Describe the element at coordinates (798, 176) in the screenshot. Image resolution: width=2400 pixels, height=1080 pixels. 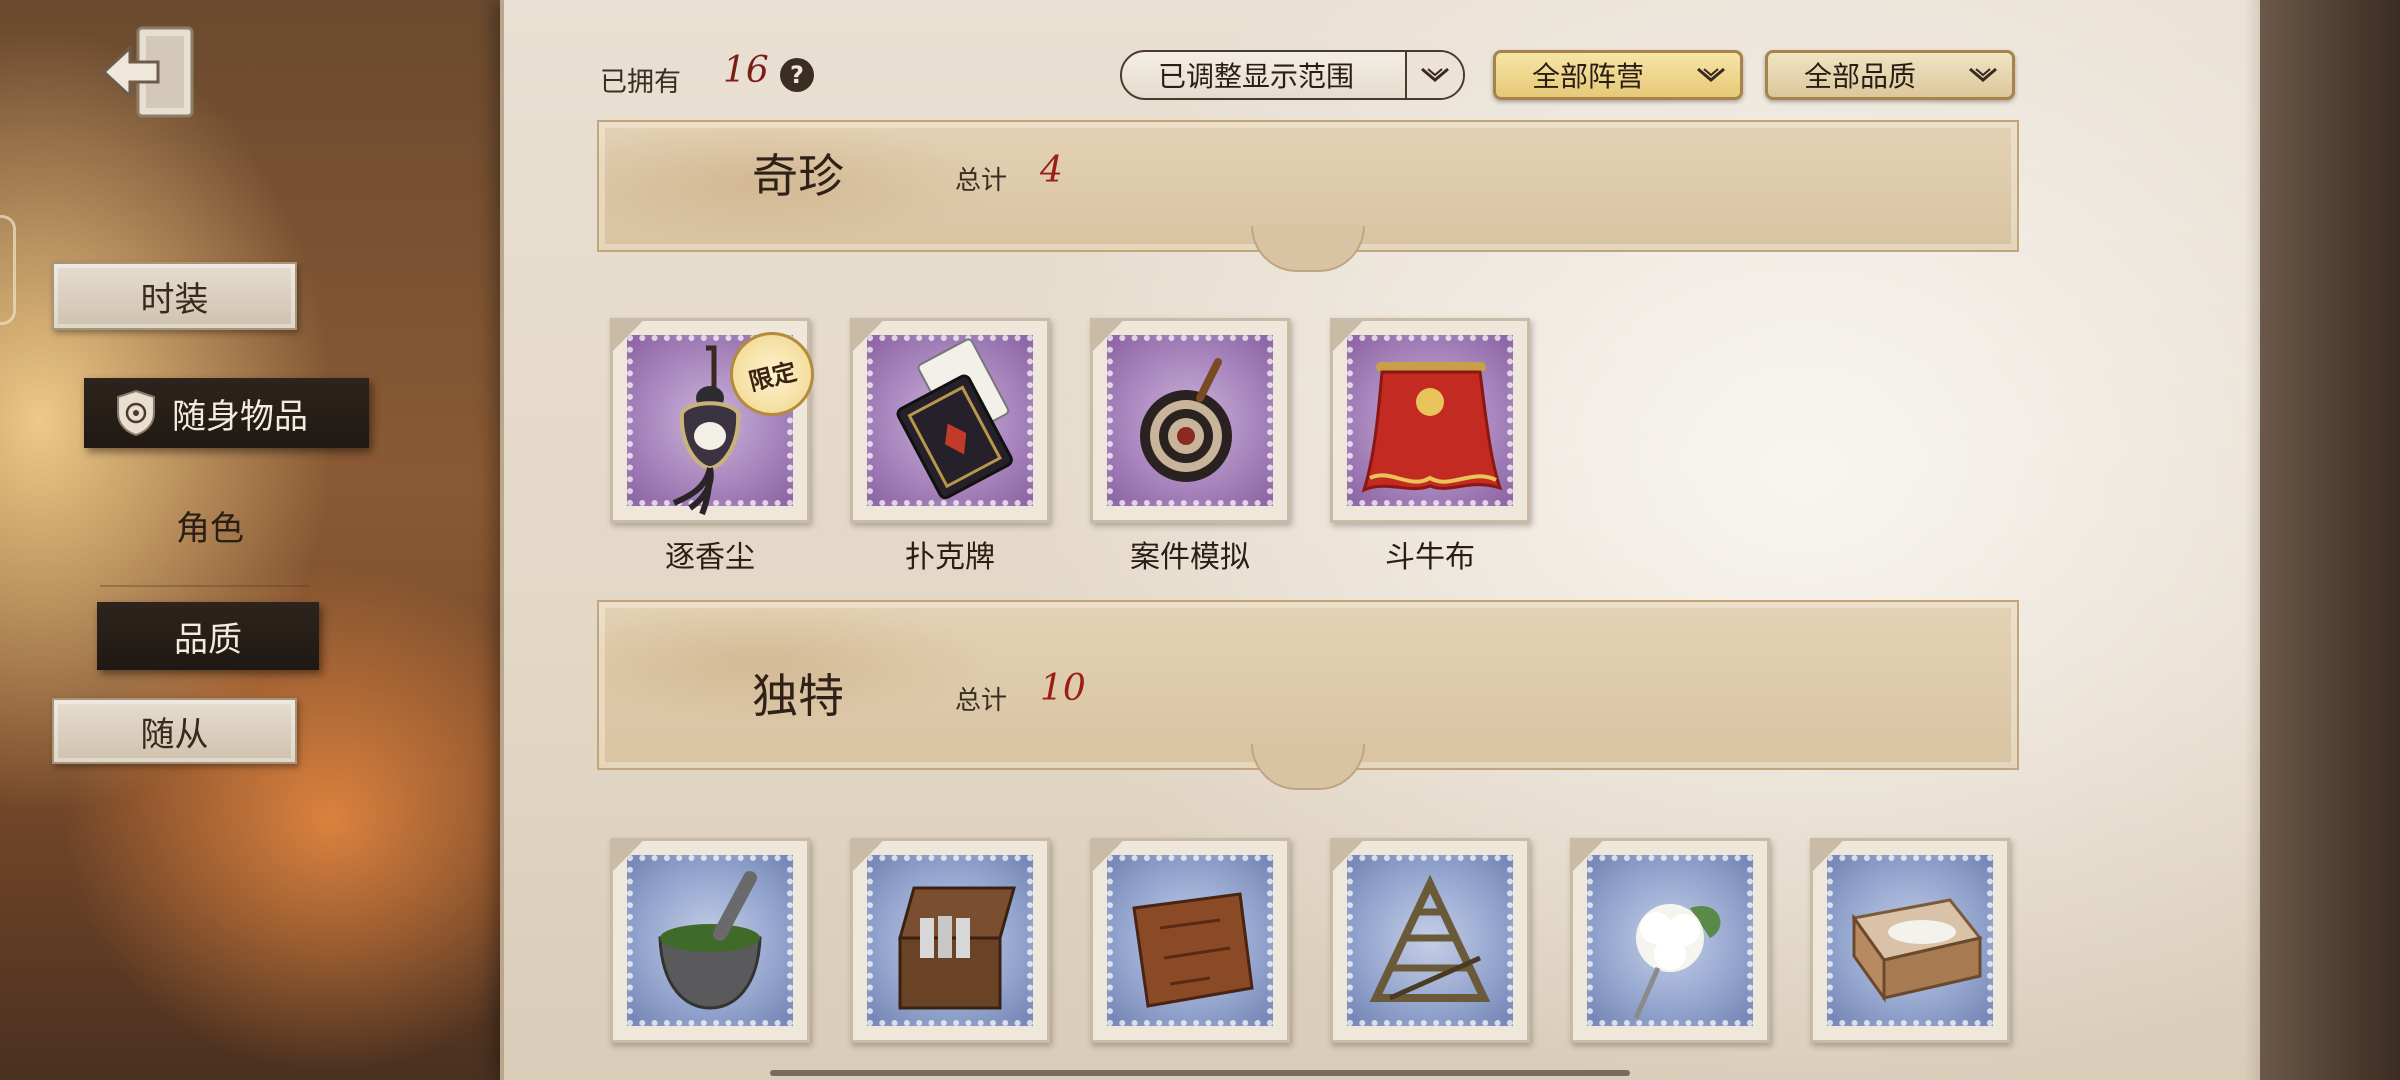
I see `section-title: 奇珍` at that location.